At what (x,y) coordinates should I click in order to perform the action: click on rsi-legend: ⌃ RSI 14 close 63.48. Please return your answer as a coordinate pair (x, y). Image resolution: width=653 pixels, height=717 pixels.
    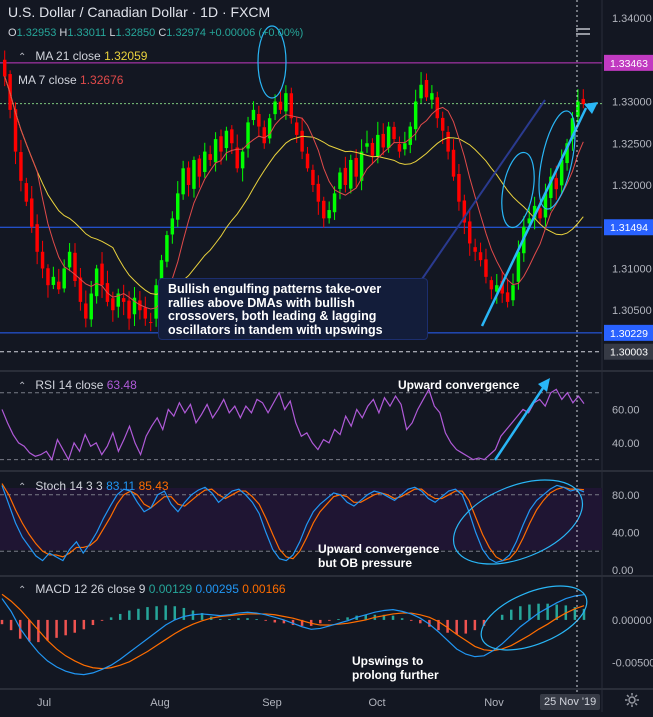
    Looking at the image, I should click on (77, 385).